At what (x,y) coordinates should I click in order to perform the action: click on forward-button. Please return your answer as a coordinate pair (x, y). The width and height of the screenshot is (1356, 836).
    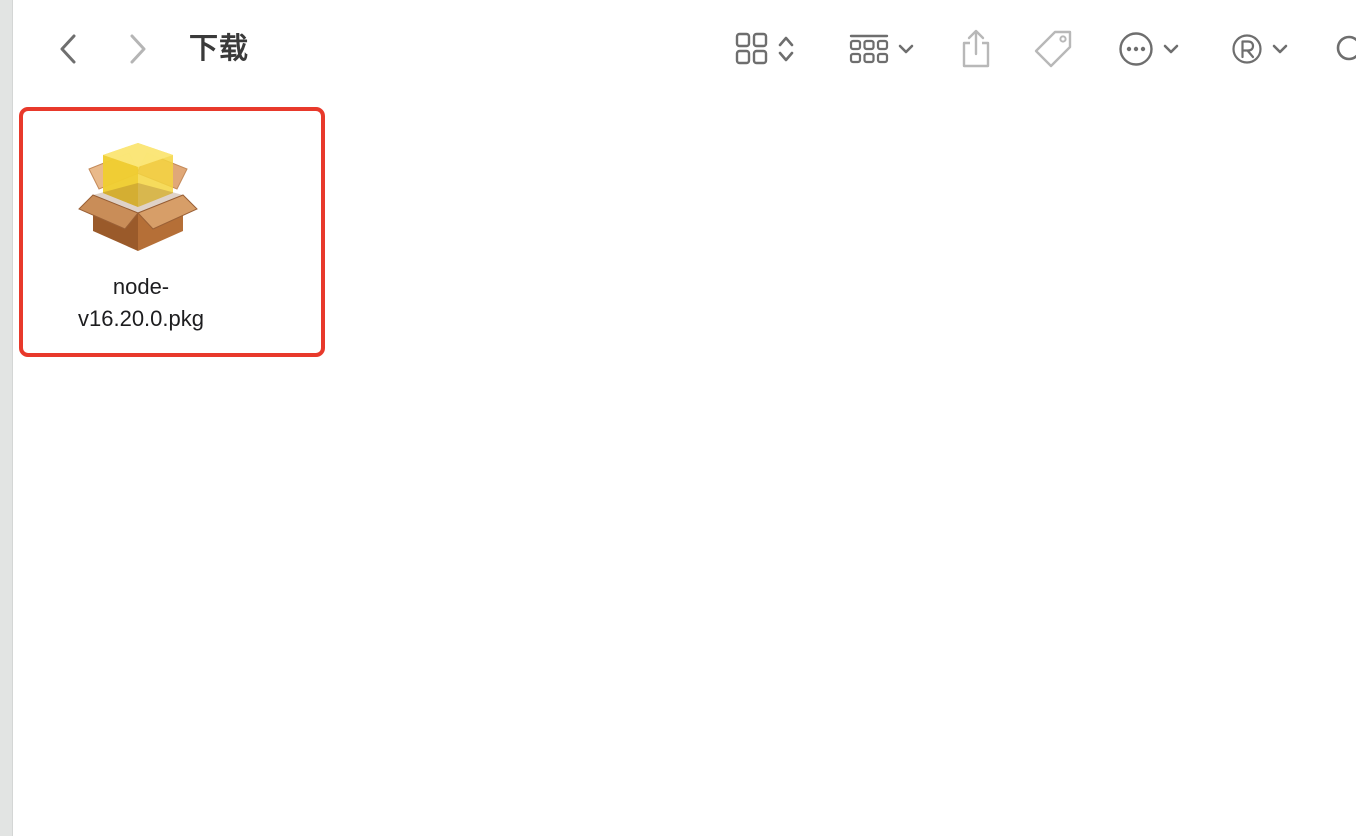
    Looking at the image, I should click on (138, 49).